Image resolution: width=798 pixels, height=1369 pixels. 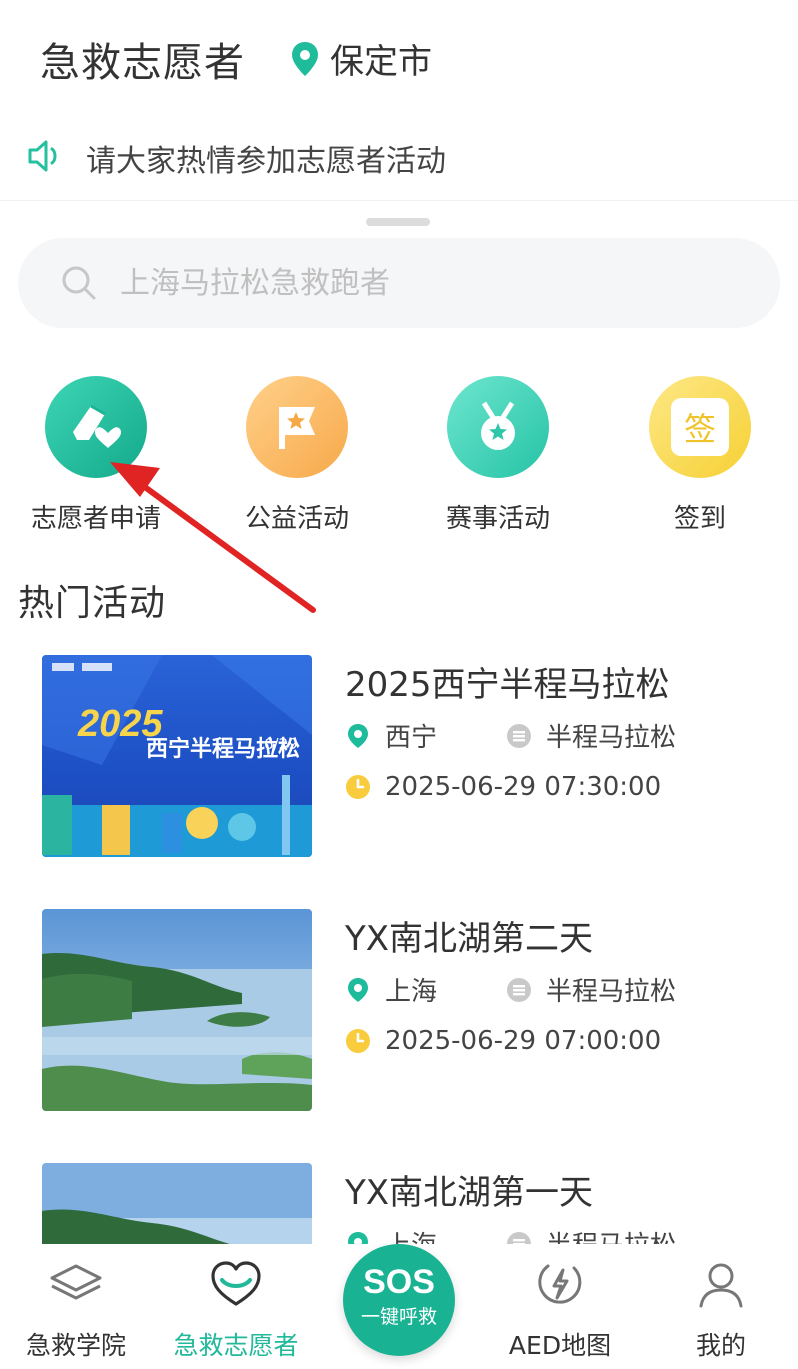 What do you see at coordinates (96, 427) in the screenshot?
I see `eraser-heart-icon` at bounding box center [96, 427].